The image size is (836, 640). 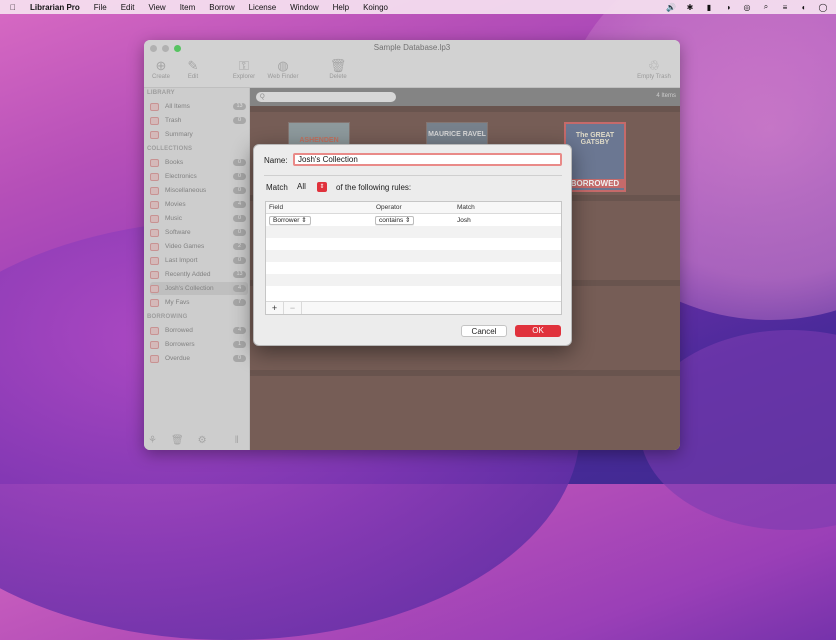 What do you see at coordinates (199, 344) in the screenshot?
I see `sidebar-item-borrowers: Borrowers 1` at bounding box center [199, 344].